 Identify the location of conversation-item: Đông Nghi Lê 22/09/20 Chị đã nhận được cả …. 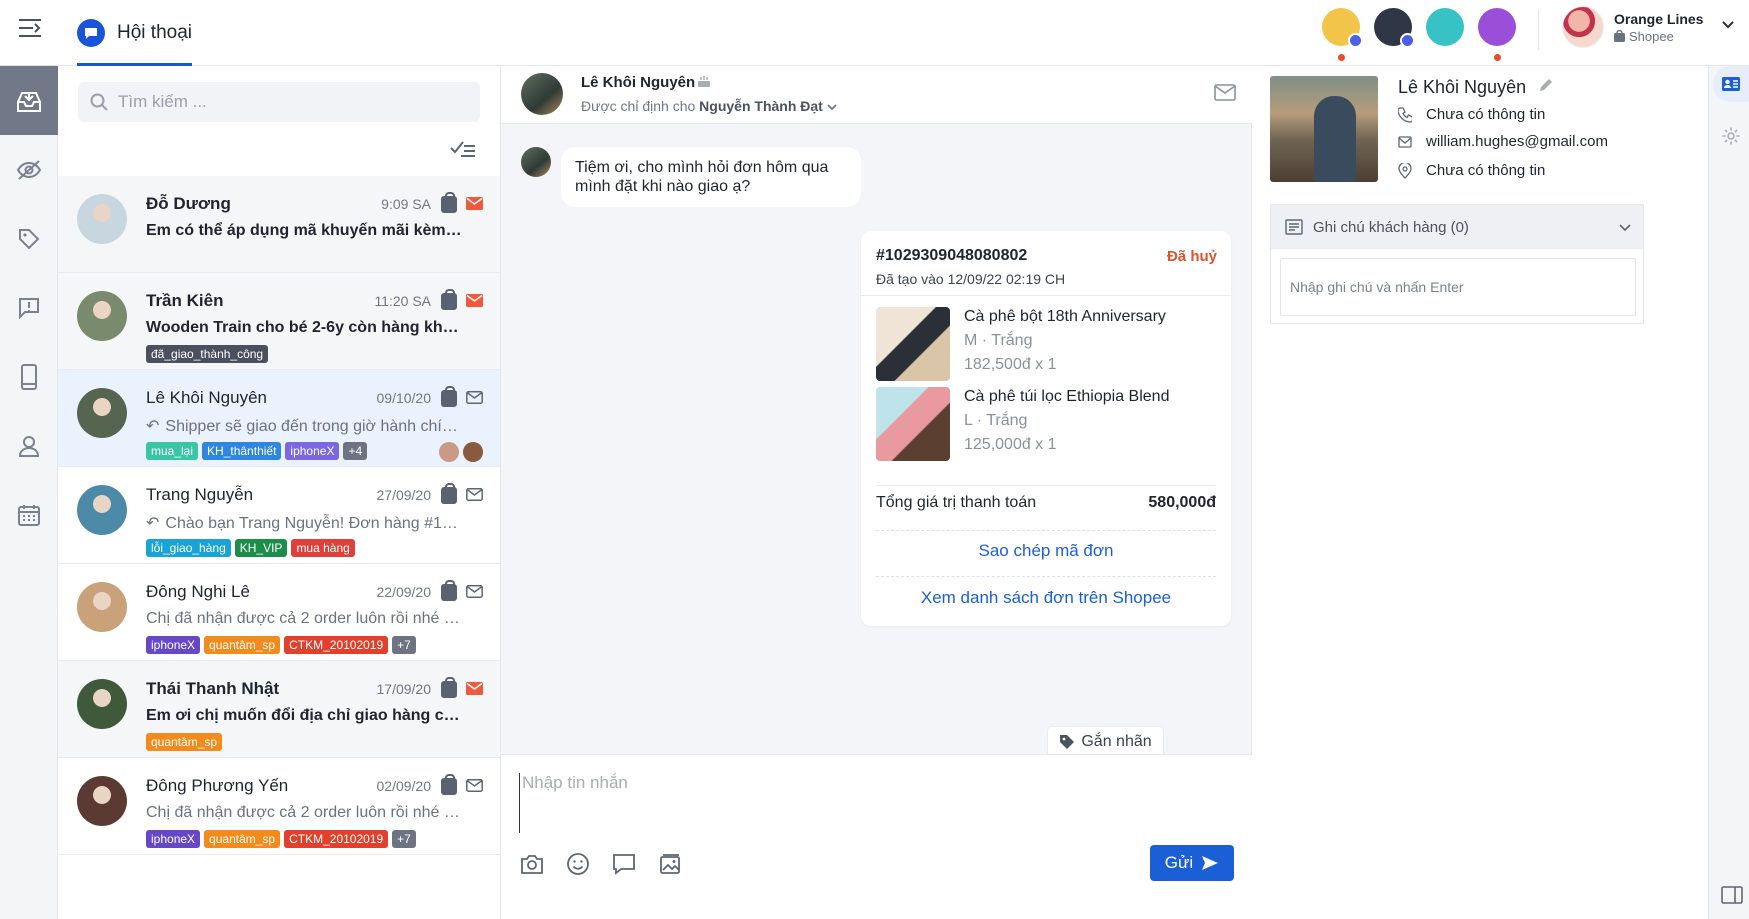
(279, 612).